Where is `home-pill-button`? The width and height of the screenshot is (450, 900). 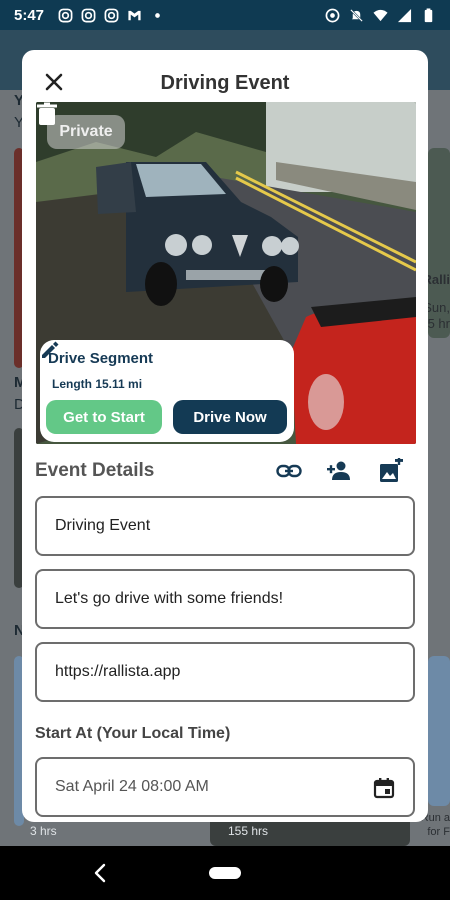 home-pill-button is located at coordinates (225, 873).